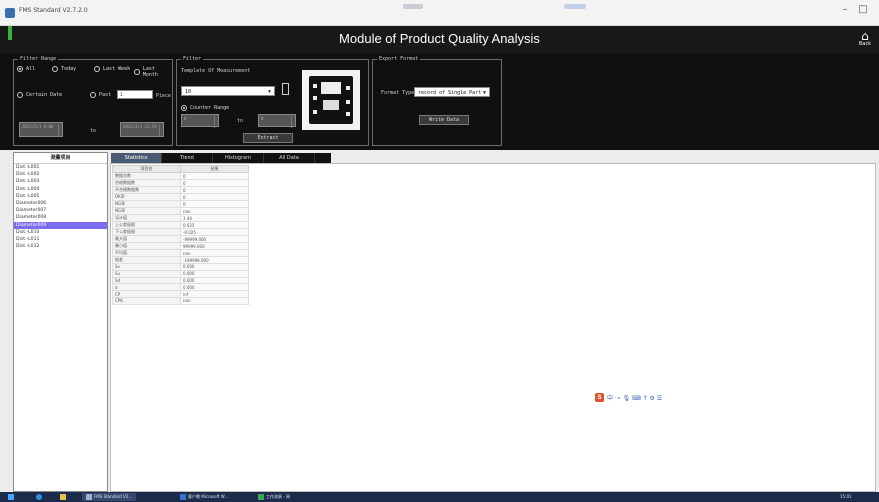  I want to click on template-select: 10 ▼, so click(228, 91).